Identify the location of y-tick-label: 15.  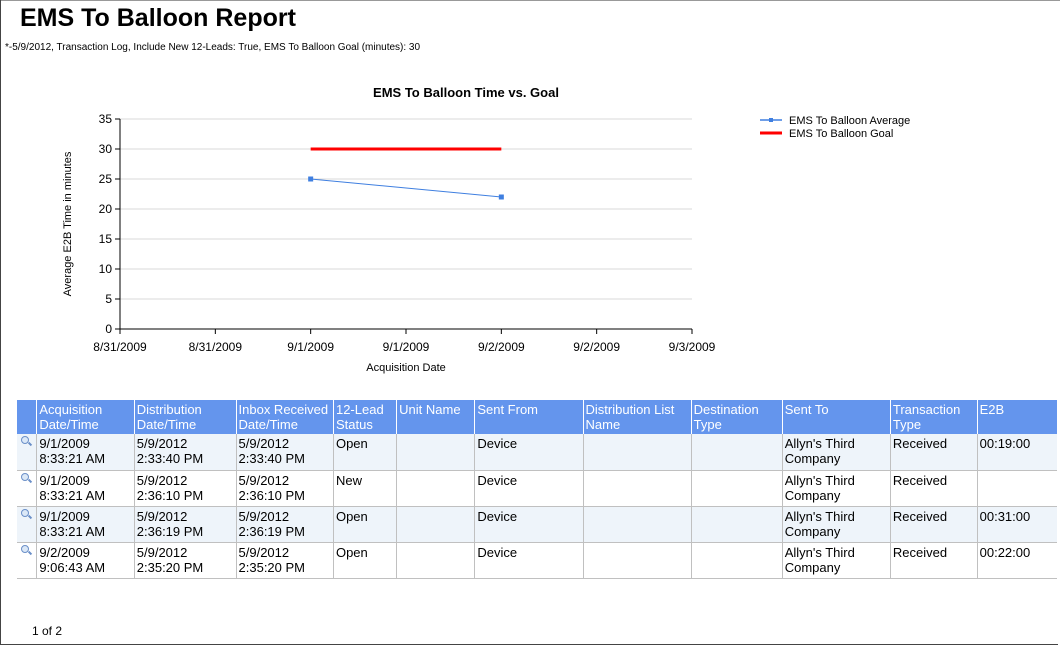
(106, 239).